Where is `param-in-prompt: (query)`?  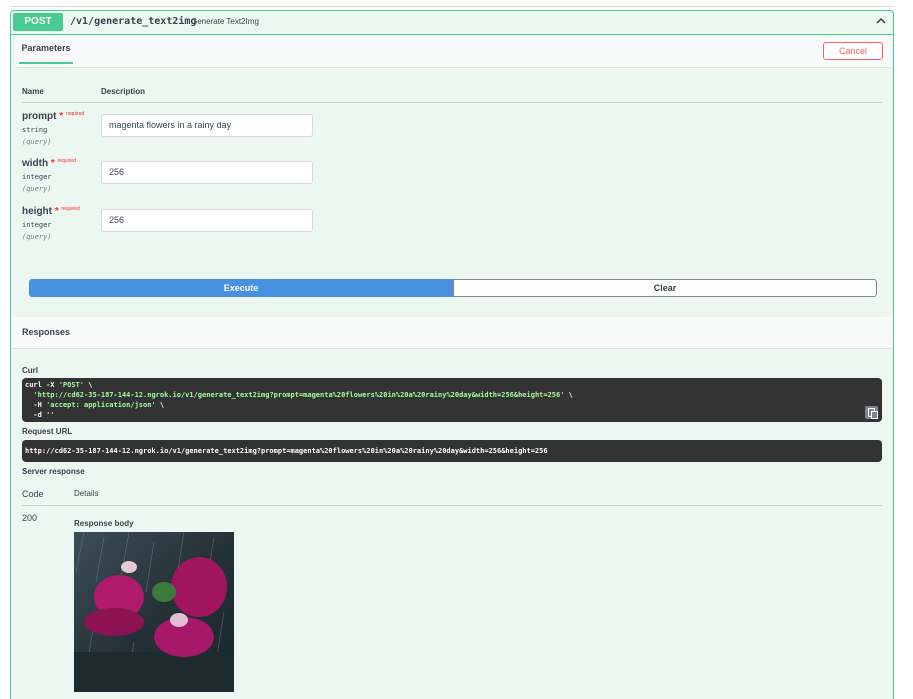
param-in-prompt: (query) is located at coordinates (37, 142).